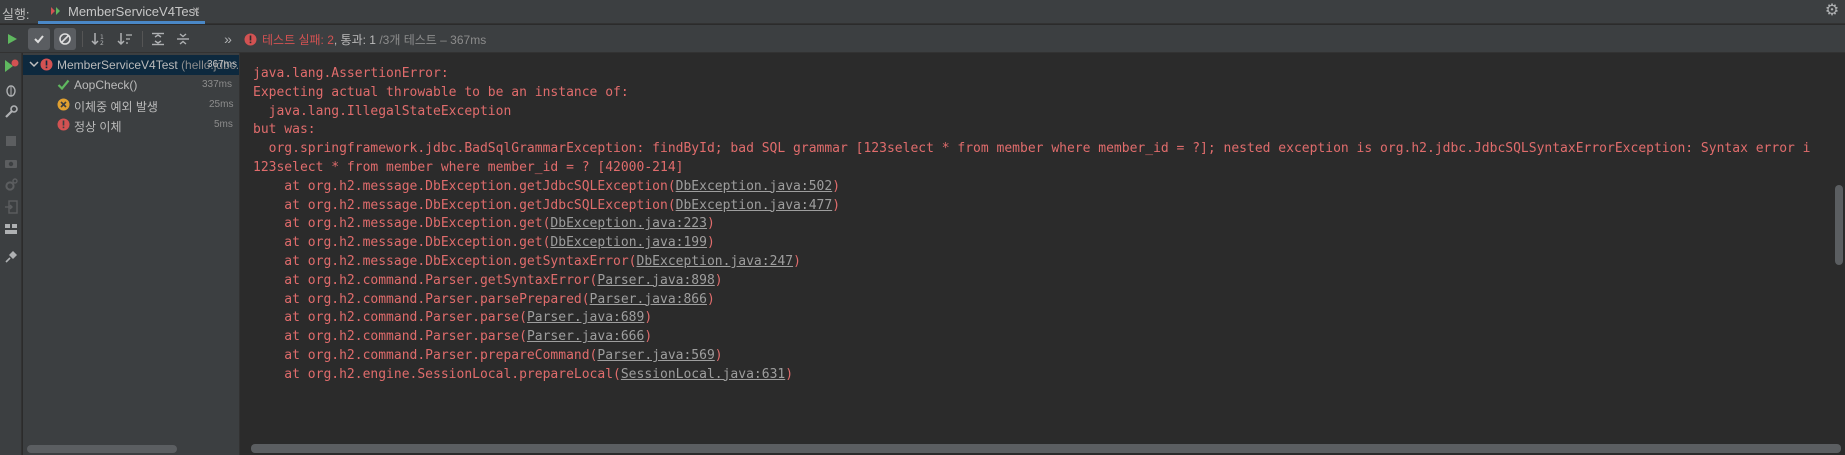 This screenshot has width=1845, height=455. What do you see at coordinates (106, 85) in the screenshot?
I see `test-method-name: AopCheck()` at bounding box center [106, 85].